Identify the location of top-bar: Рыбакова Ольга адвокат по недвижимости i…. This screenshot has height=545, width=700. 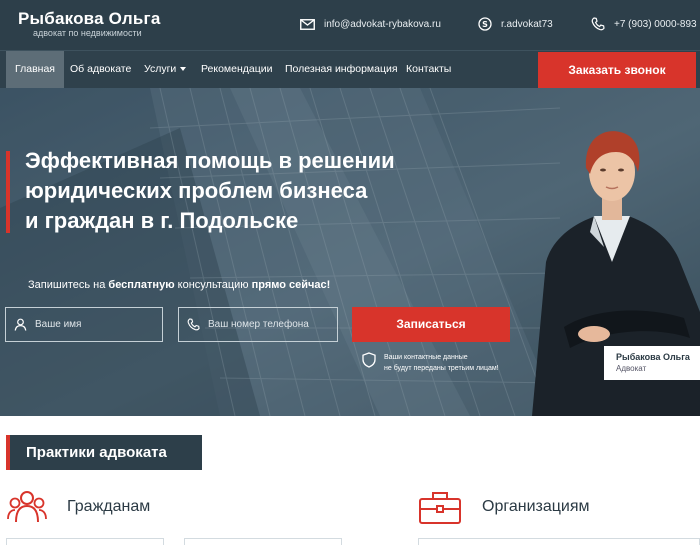
(350, 25).